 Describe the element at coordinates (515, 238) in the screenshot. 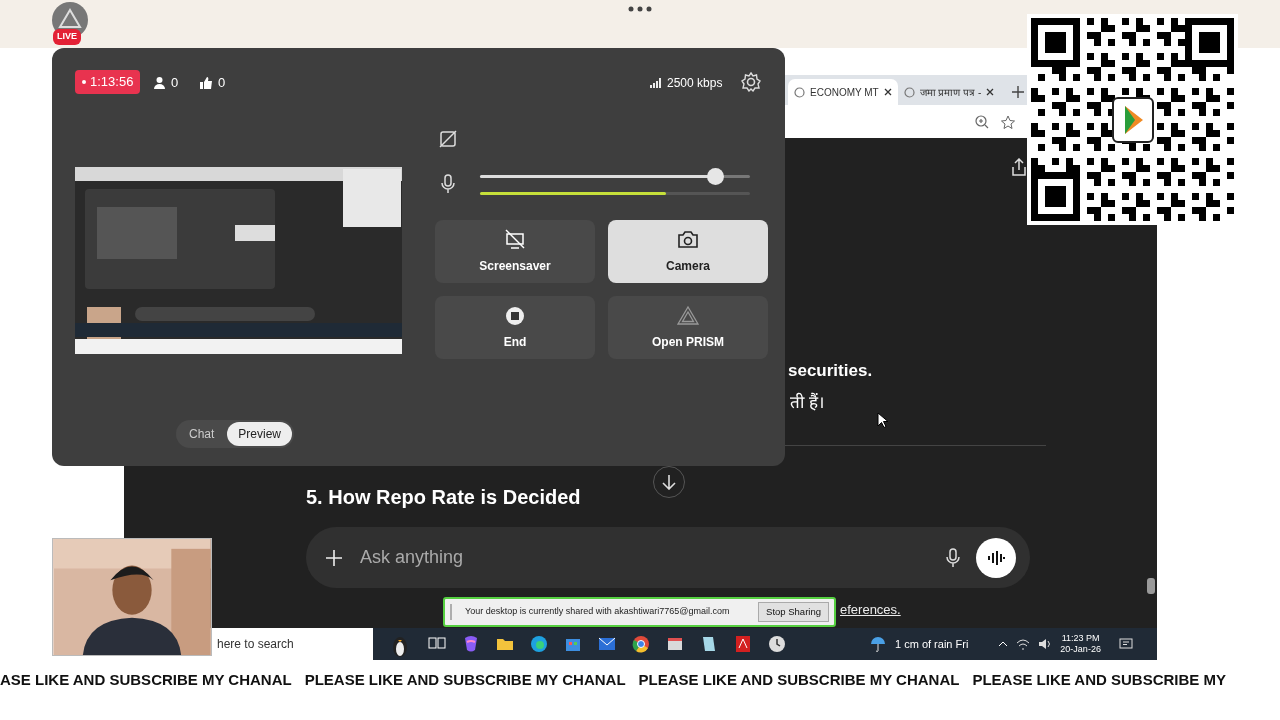

I see `screensaver-off-icon` at that location.